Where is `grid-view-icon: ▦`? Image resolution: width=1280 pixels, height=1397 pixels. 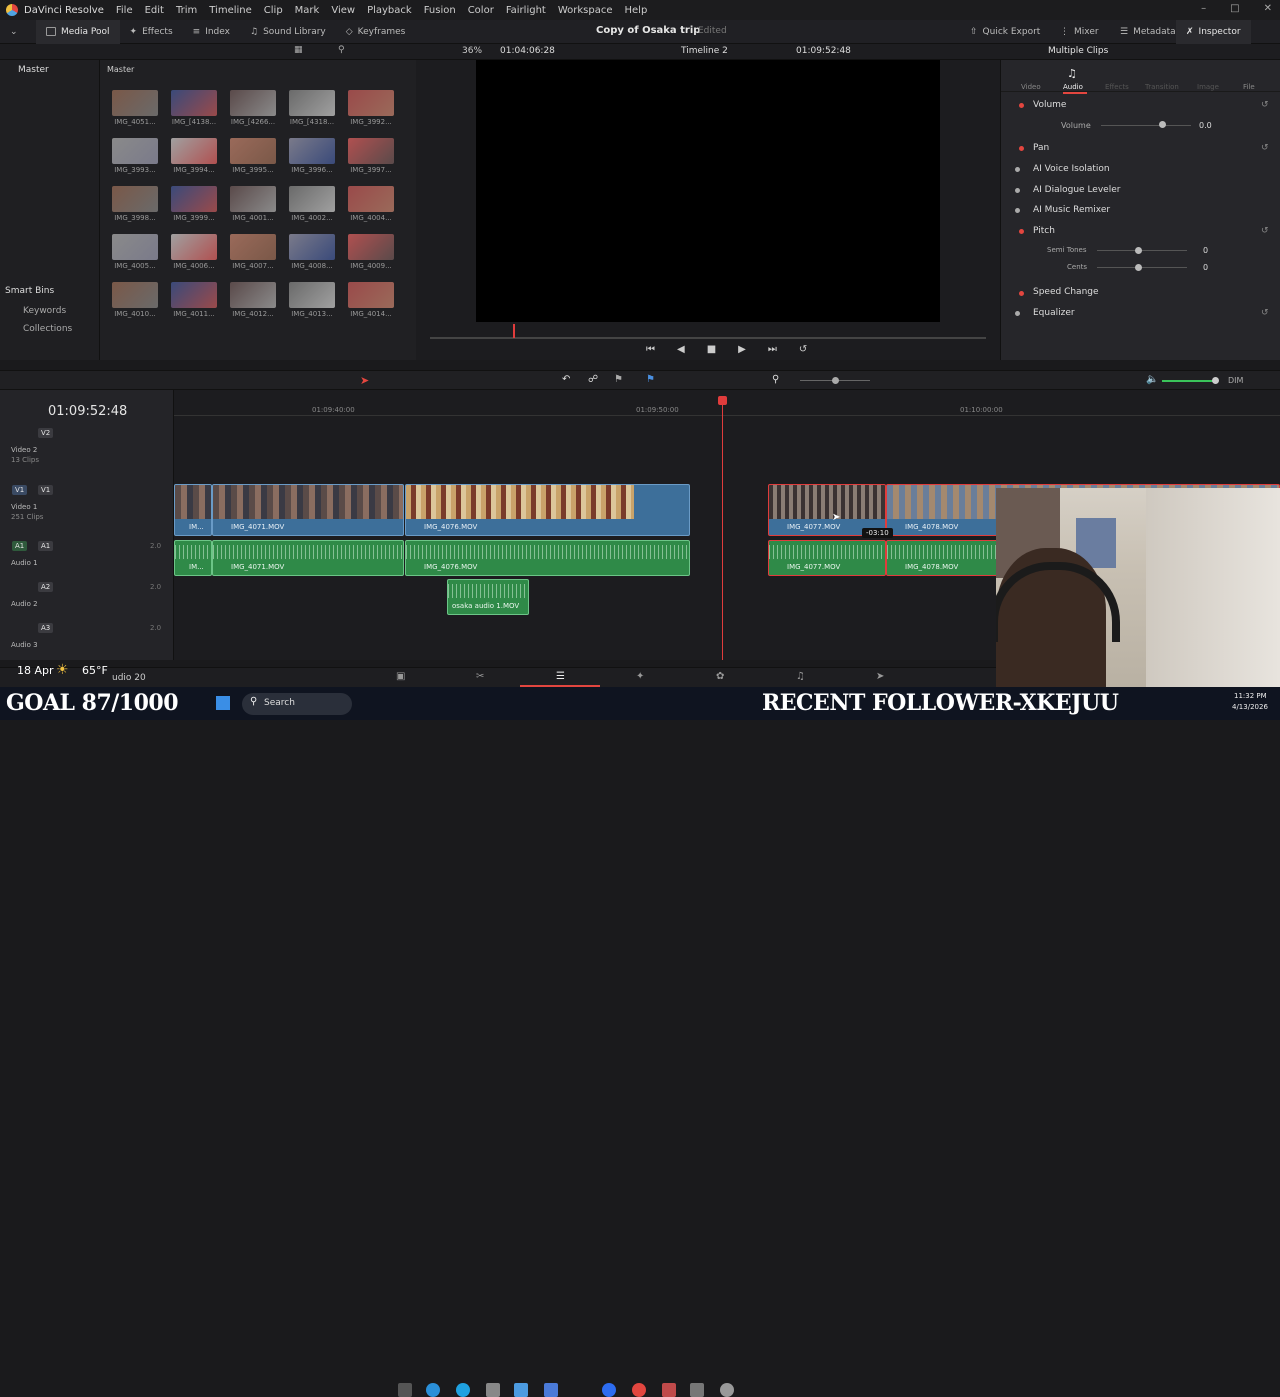 grid-view-icon: ▦ is located at coordinates (298, 50).